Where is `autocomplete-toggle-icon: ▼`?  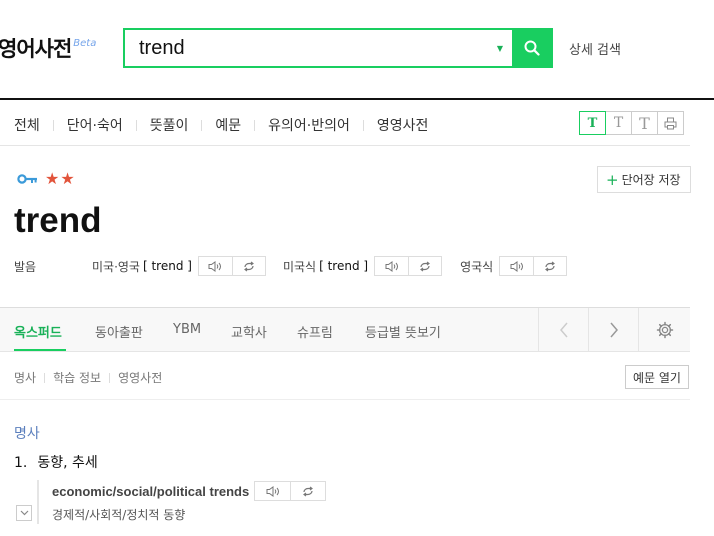
autocomplete-toggle-icon: ▼ is located at coordinates (500, 48).